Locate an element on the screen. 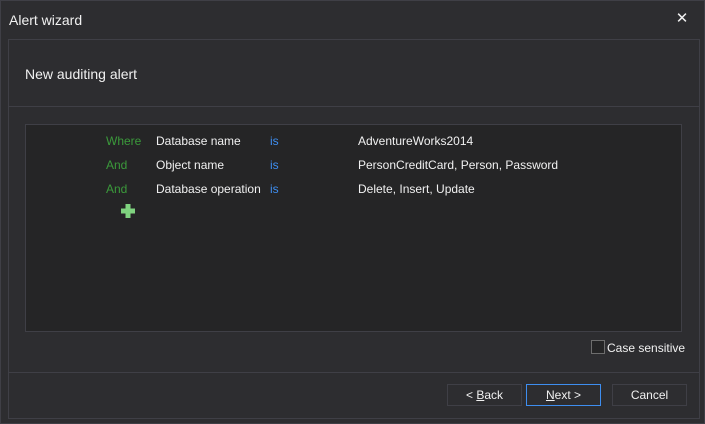 The height and width of the screenshot is (424, 705). condition-value: PersonCreditCard, Person, Password is located at coordinates (458, 165).